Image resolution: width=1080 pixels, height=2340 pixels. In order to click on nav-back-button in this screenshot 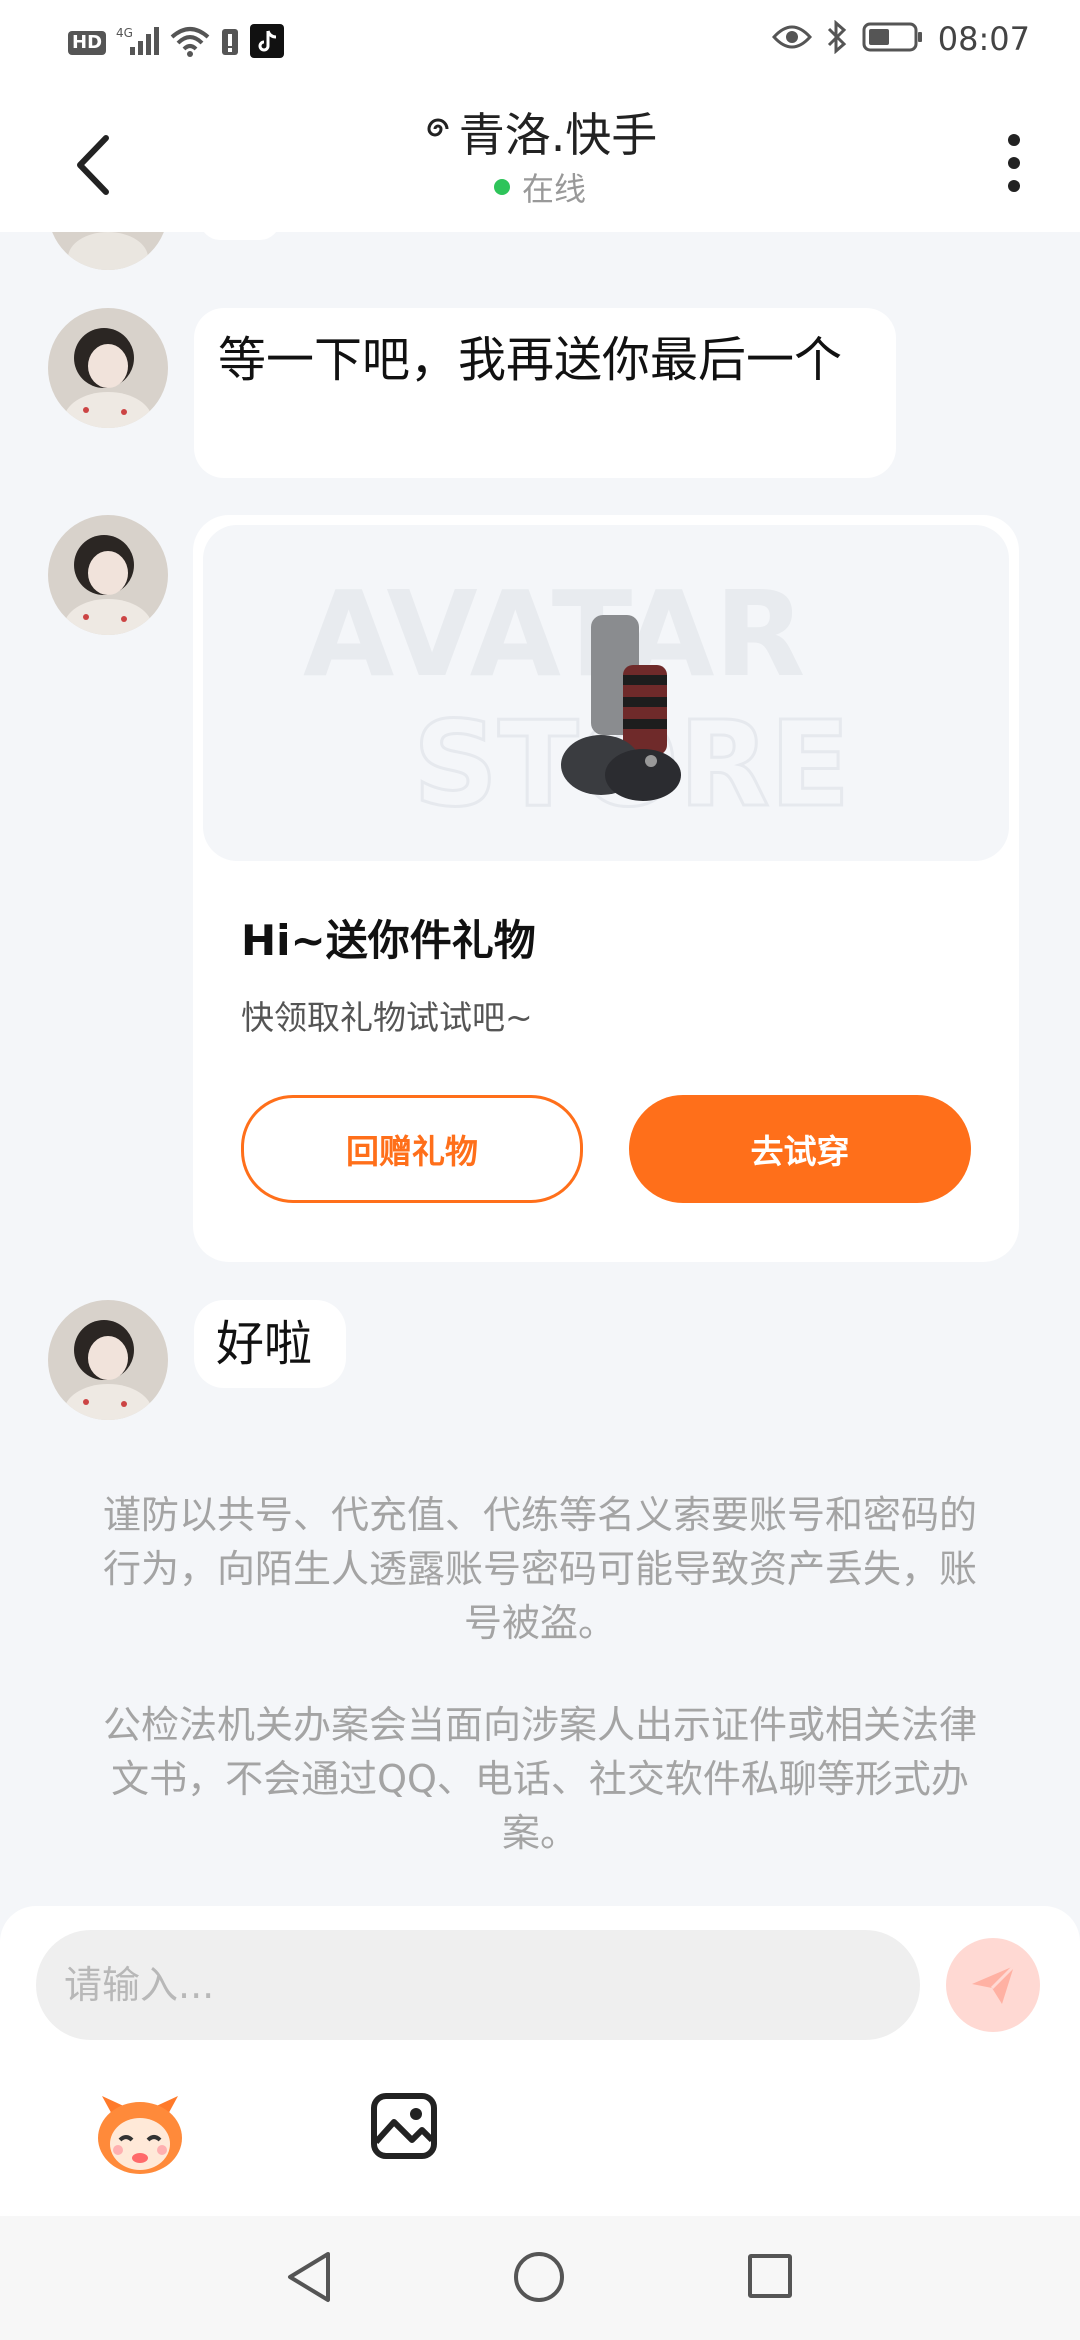, I will do `click(309, 2279)`.